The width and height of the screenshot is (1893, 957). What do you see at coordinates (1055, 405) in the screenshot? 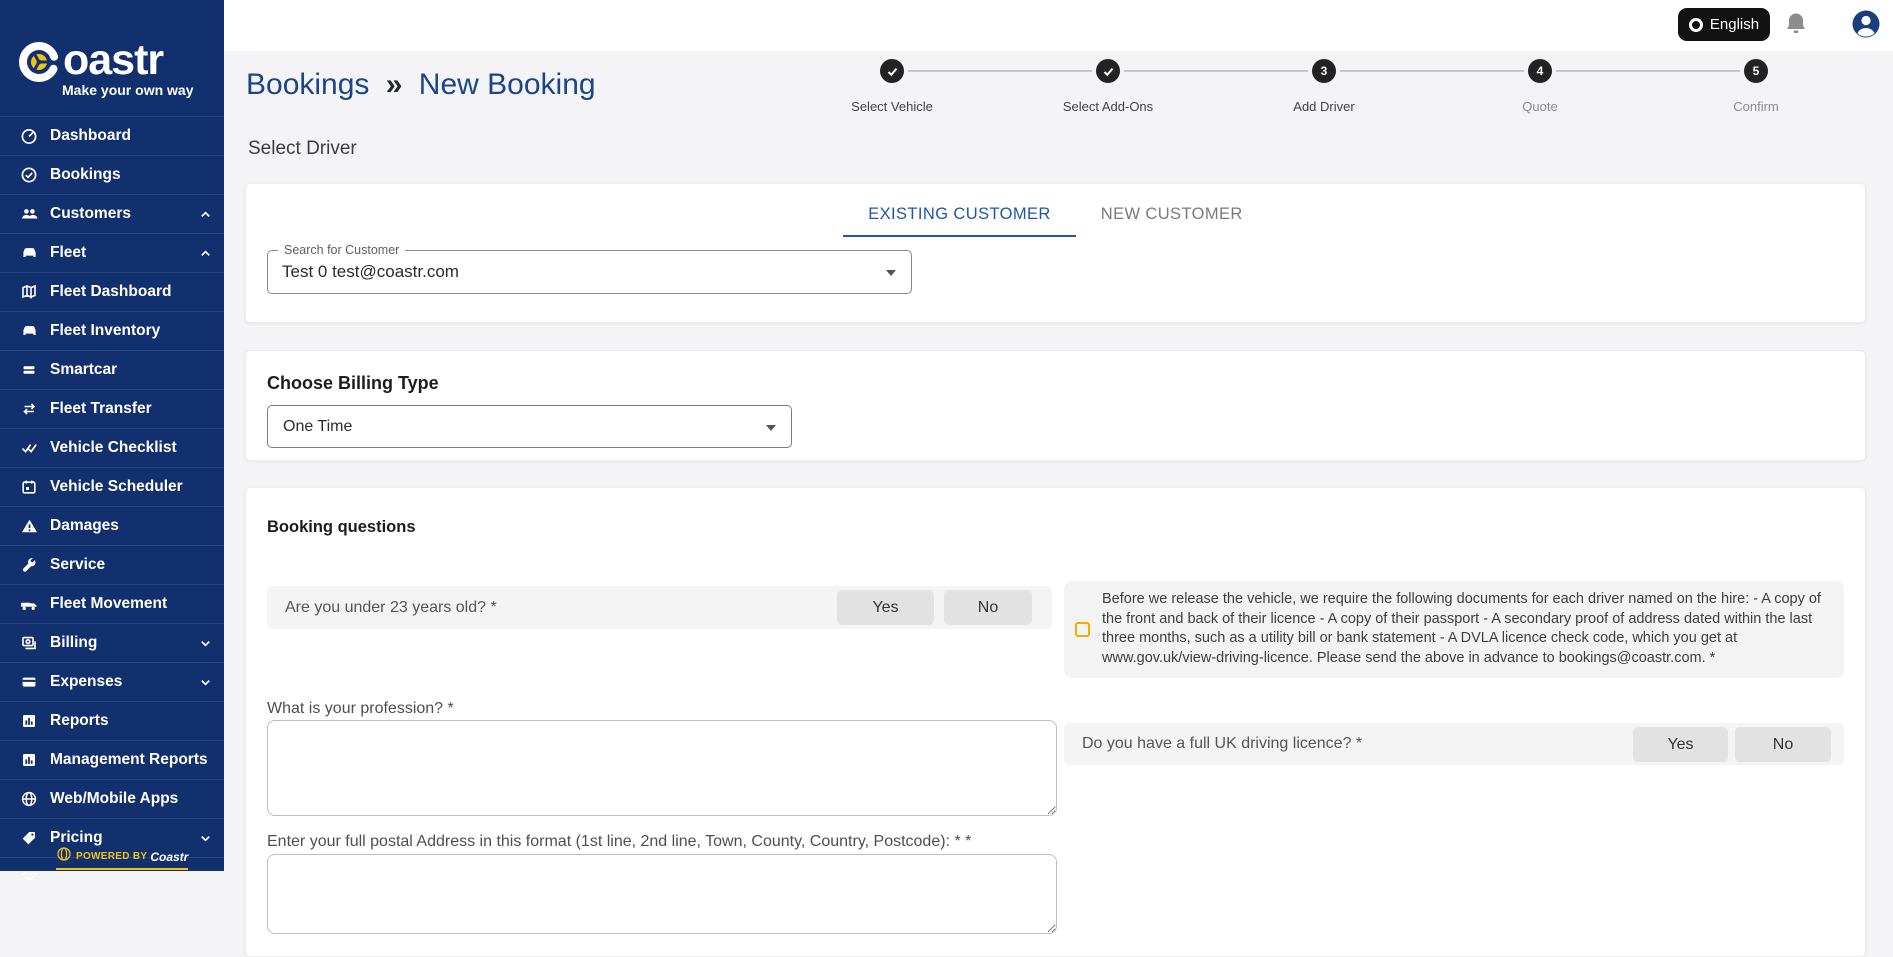
I see `billing-card: Choose Billing Type One Time` at bounding box center [1055, 405].